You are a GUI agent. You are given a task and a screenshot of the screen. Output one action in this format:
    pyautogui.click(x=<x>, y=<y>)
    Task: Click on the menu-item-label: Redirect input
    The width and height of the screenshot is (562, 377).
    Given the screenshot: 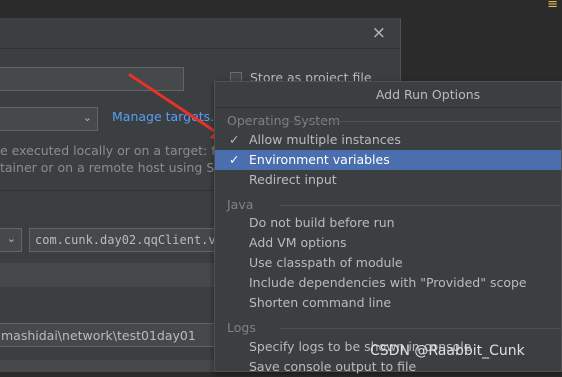 What is the action you would take?
    pyautogui.click(x=293, y=179)
    